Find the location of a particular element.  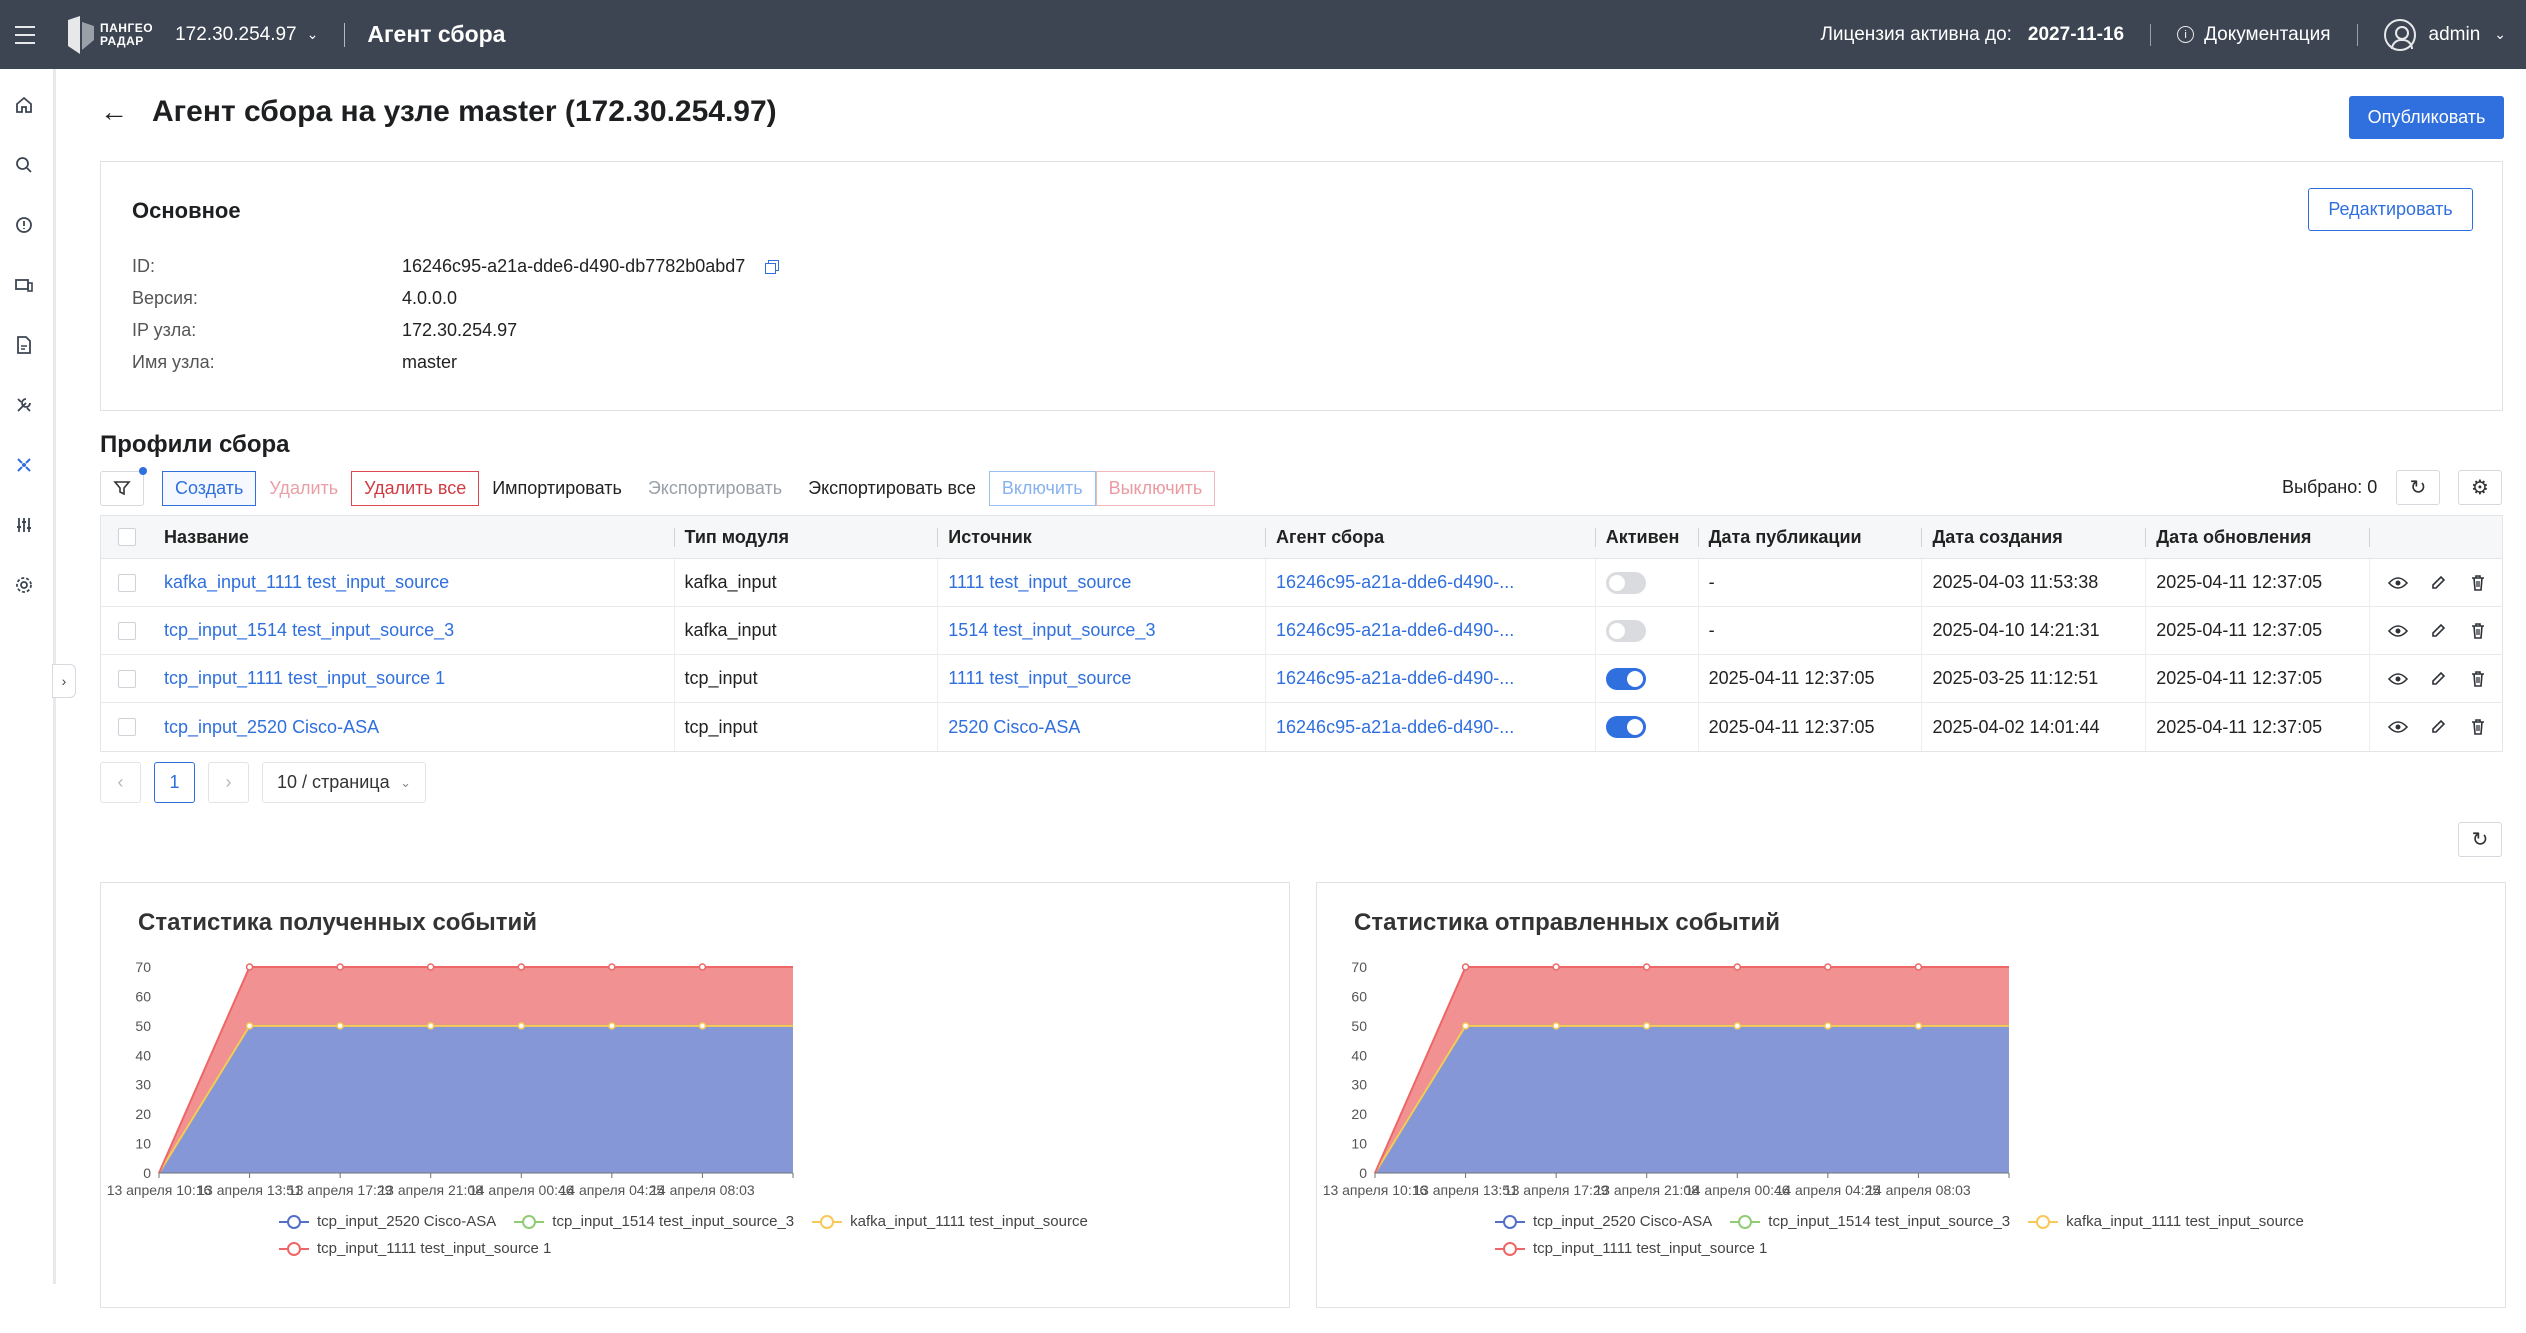

logo: ПАНГЕО РАДАР is located at coordinates (109, 34).